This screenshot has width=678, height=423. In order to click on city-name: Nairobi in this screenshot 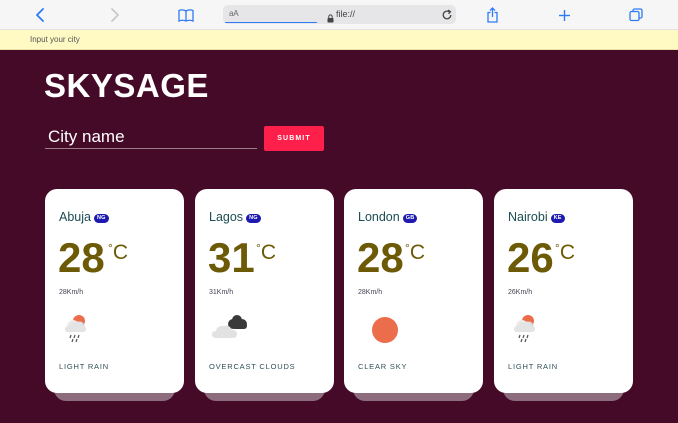, I will do `click(528, 217)`.